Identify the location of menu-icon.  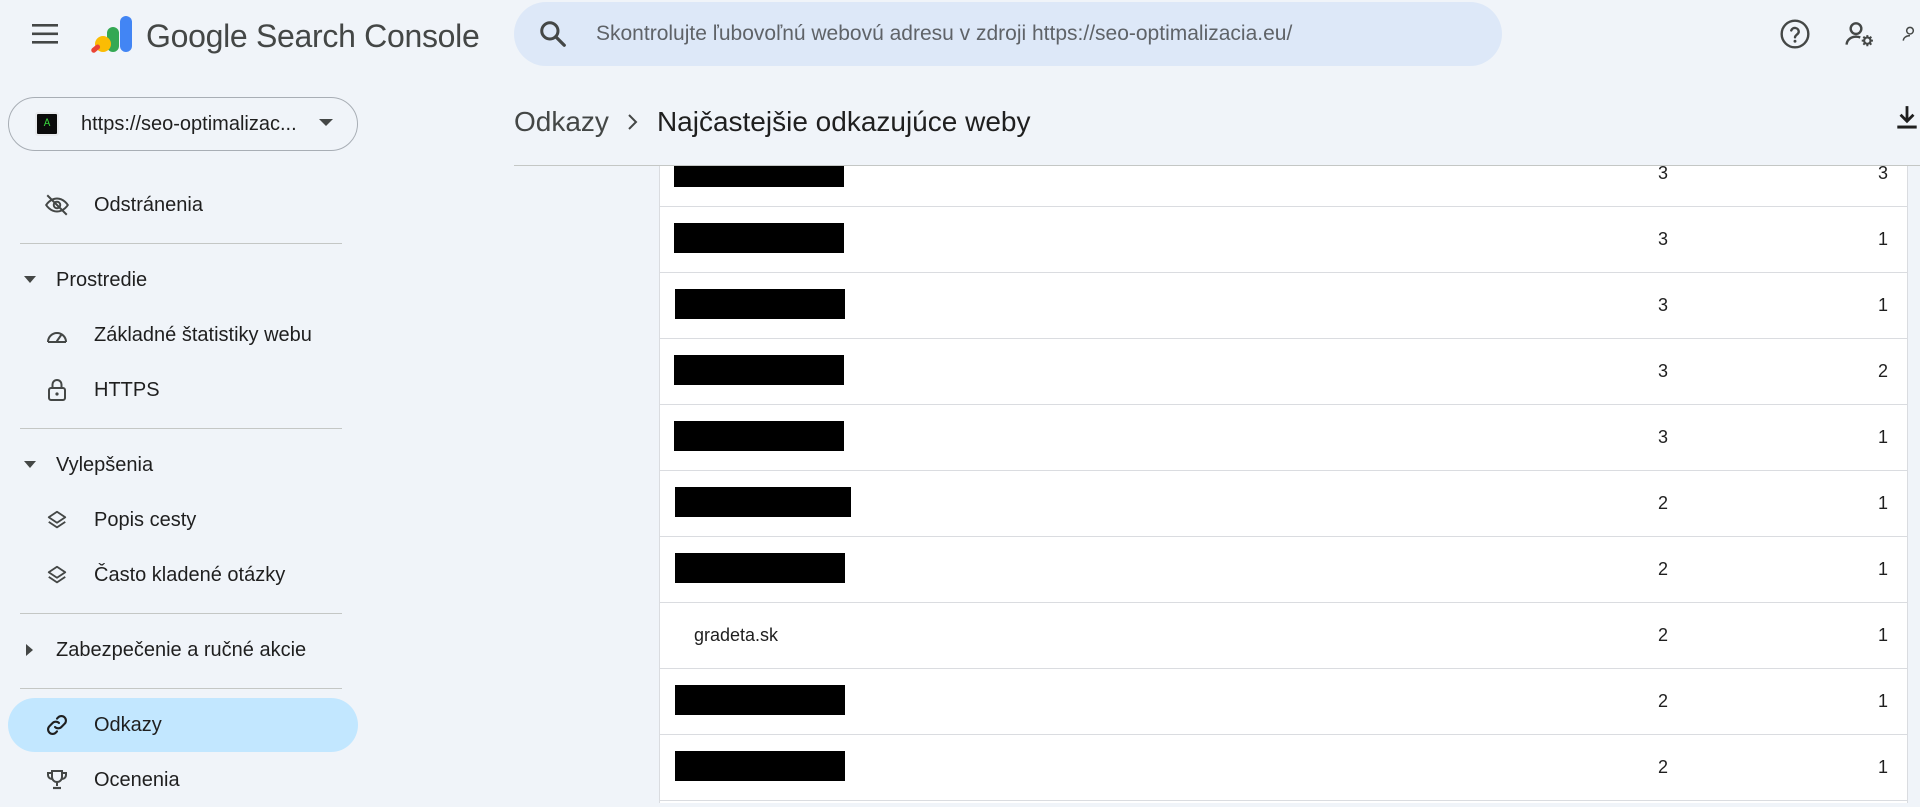
(46, 34).